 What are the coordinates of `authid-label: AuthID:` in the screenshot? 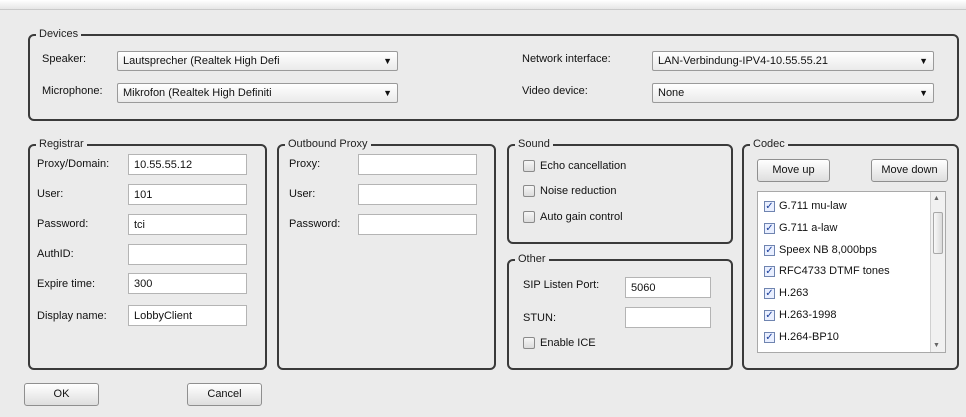 It's located at (55, 254).